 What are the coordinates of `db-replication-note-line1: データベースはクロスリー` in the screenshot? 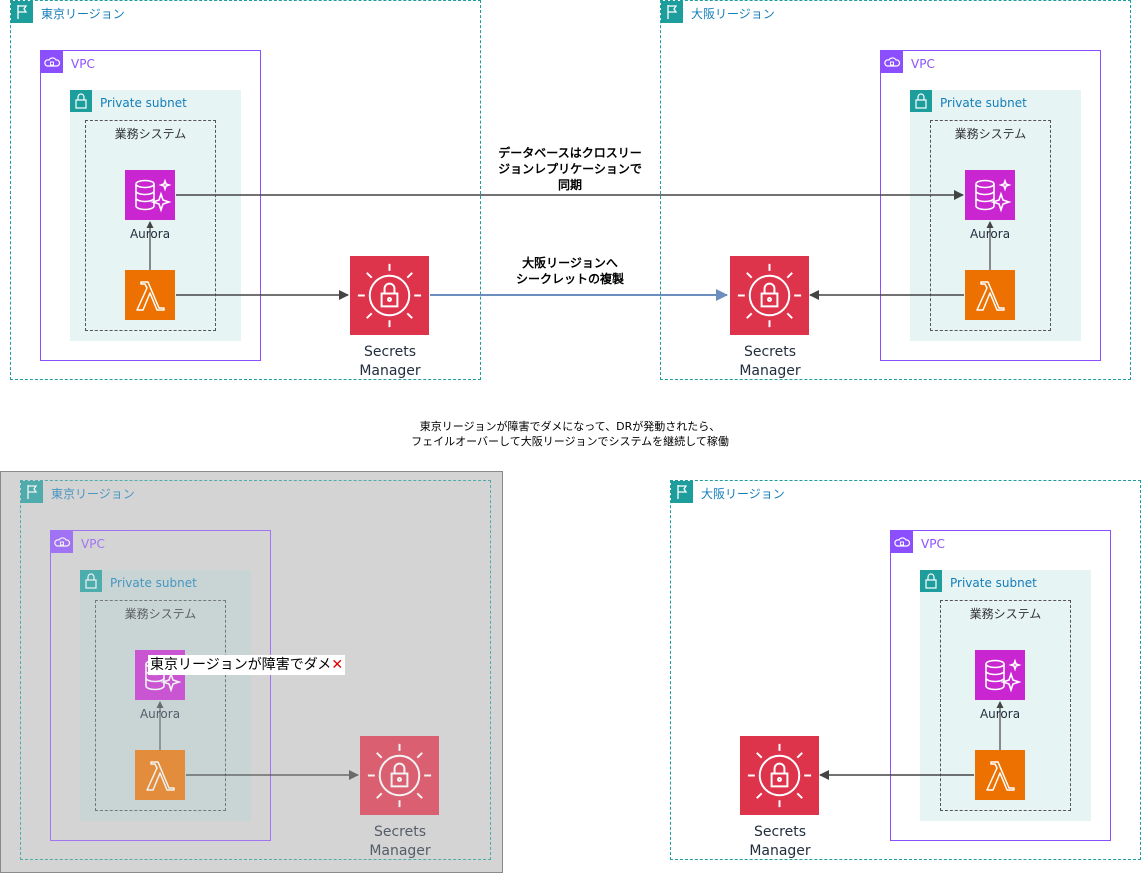 It's located at (570, 153).